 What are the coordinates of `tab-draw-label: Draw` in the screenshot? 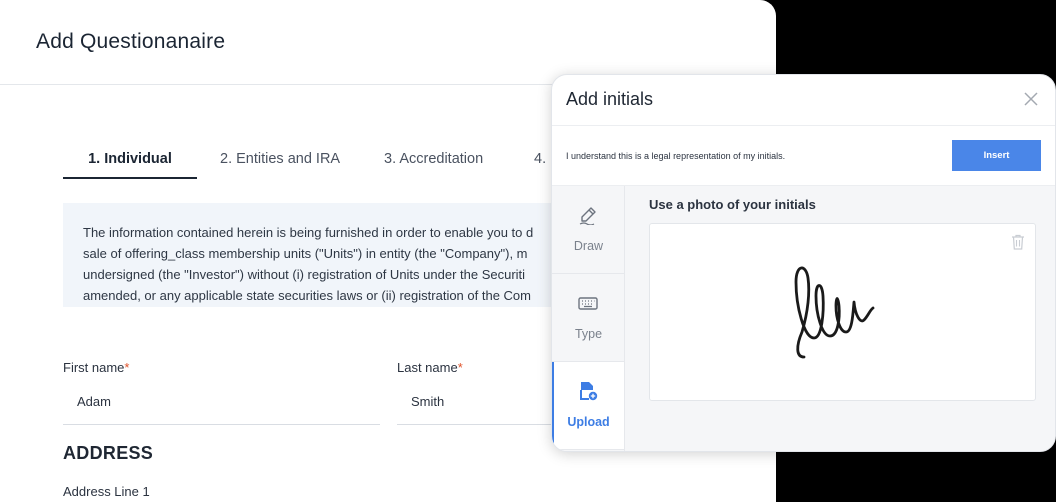 It's located at (588, 246).